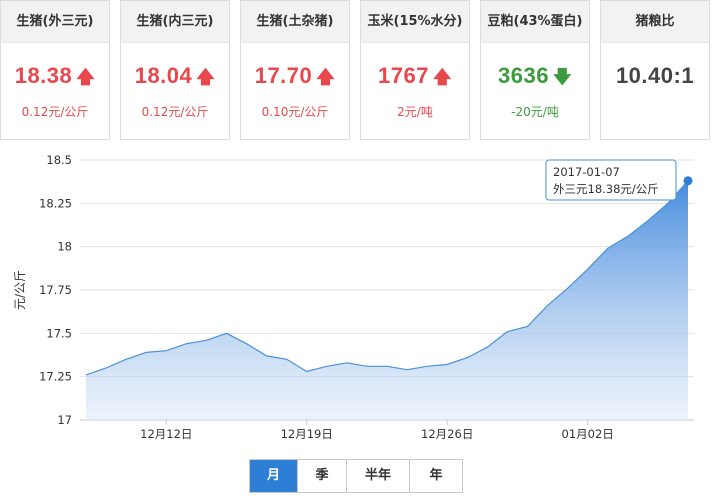  I want to click on y-tick-label: 17, so click(64, 420).